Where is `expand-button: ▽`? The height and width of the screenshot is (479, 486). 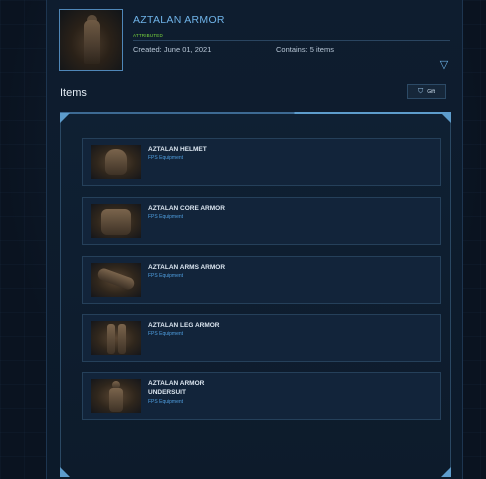 expand-button: ▽ is located at coordinates (444, 65).